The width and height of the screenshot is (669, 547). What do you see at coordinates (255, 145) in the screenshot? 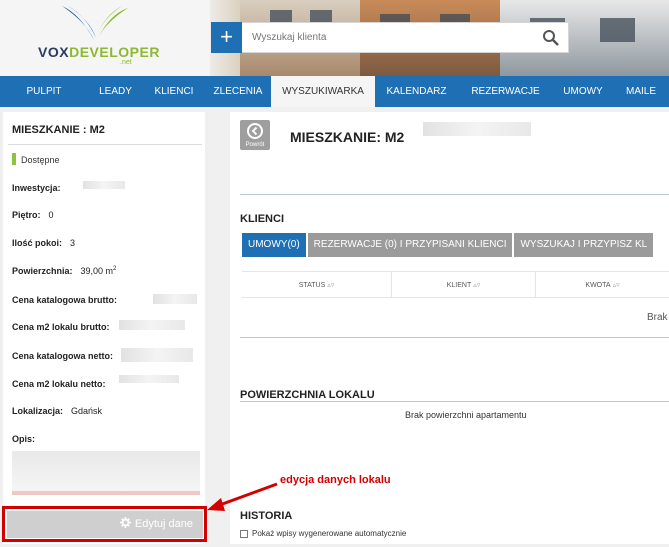
I see `back-label: Powrót` at bounding box center [255, 145].